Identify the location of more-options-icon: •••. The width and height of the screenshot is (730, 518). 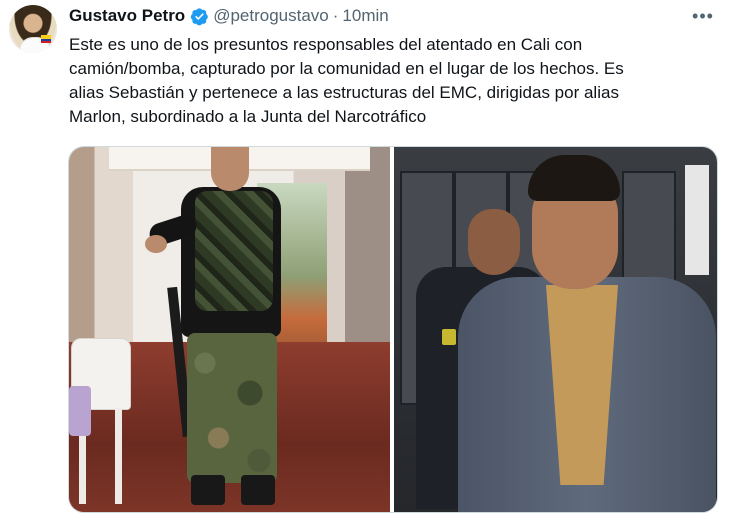
(703, 16).